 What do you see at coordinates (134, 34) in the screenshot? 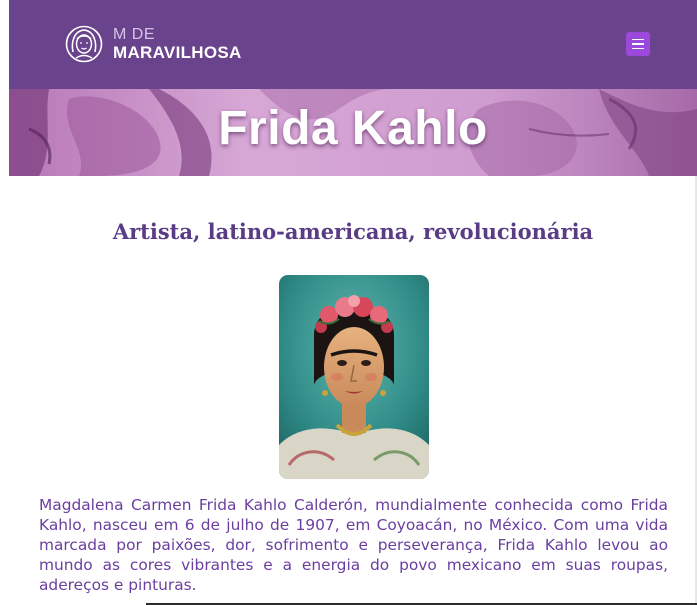
I see `logo-text-top: M DE` at bounding box center [134, 34].